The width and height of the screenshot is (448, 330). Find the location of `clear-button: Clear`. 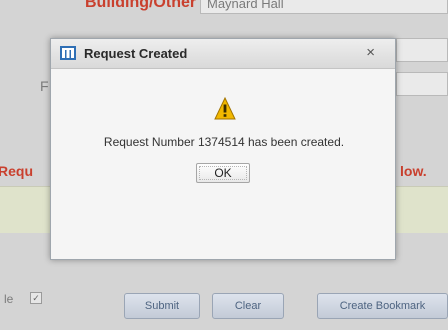

clear-button: Clear is located at coordinates (248, 306).